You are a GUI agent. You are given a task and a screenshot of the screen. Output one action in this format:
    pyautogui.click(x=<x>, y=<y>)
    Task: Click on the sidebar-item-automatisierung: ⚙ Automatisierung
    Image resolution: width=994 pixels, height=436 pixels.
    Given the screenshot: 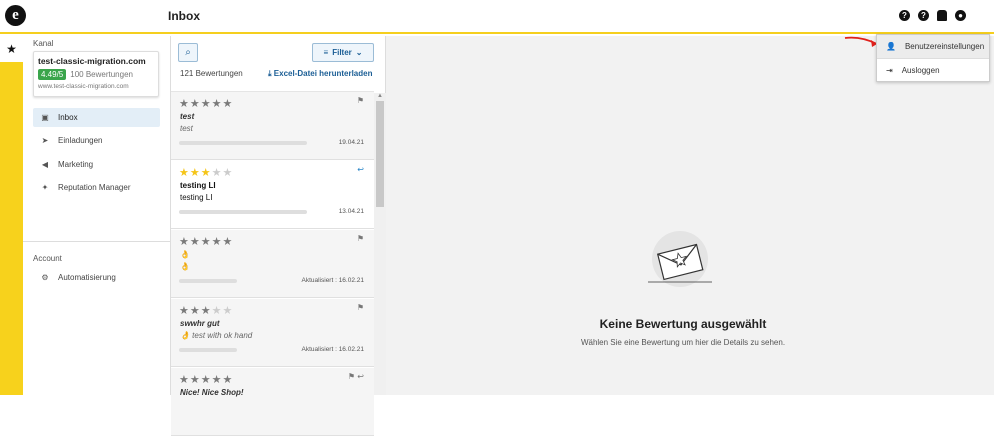 What is the action you would take?
    pyautogui.click(x=96, y=277)
    